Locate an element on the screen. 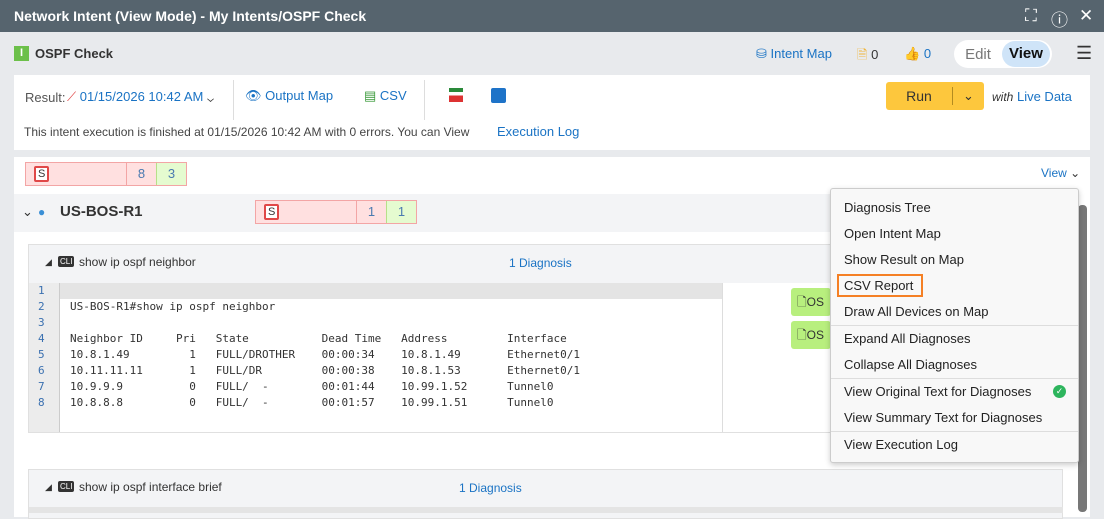  notes-count: 🗎 0 is located at coordinates (867, 57).